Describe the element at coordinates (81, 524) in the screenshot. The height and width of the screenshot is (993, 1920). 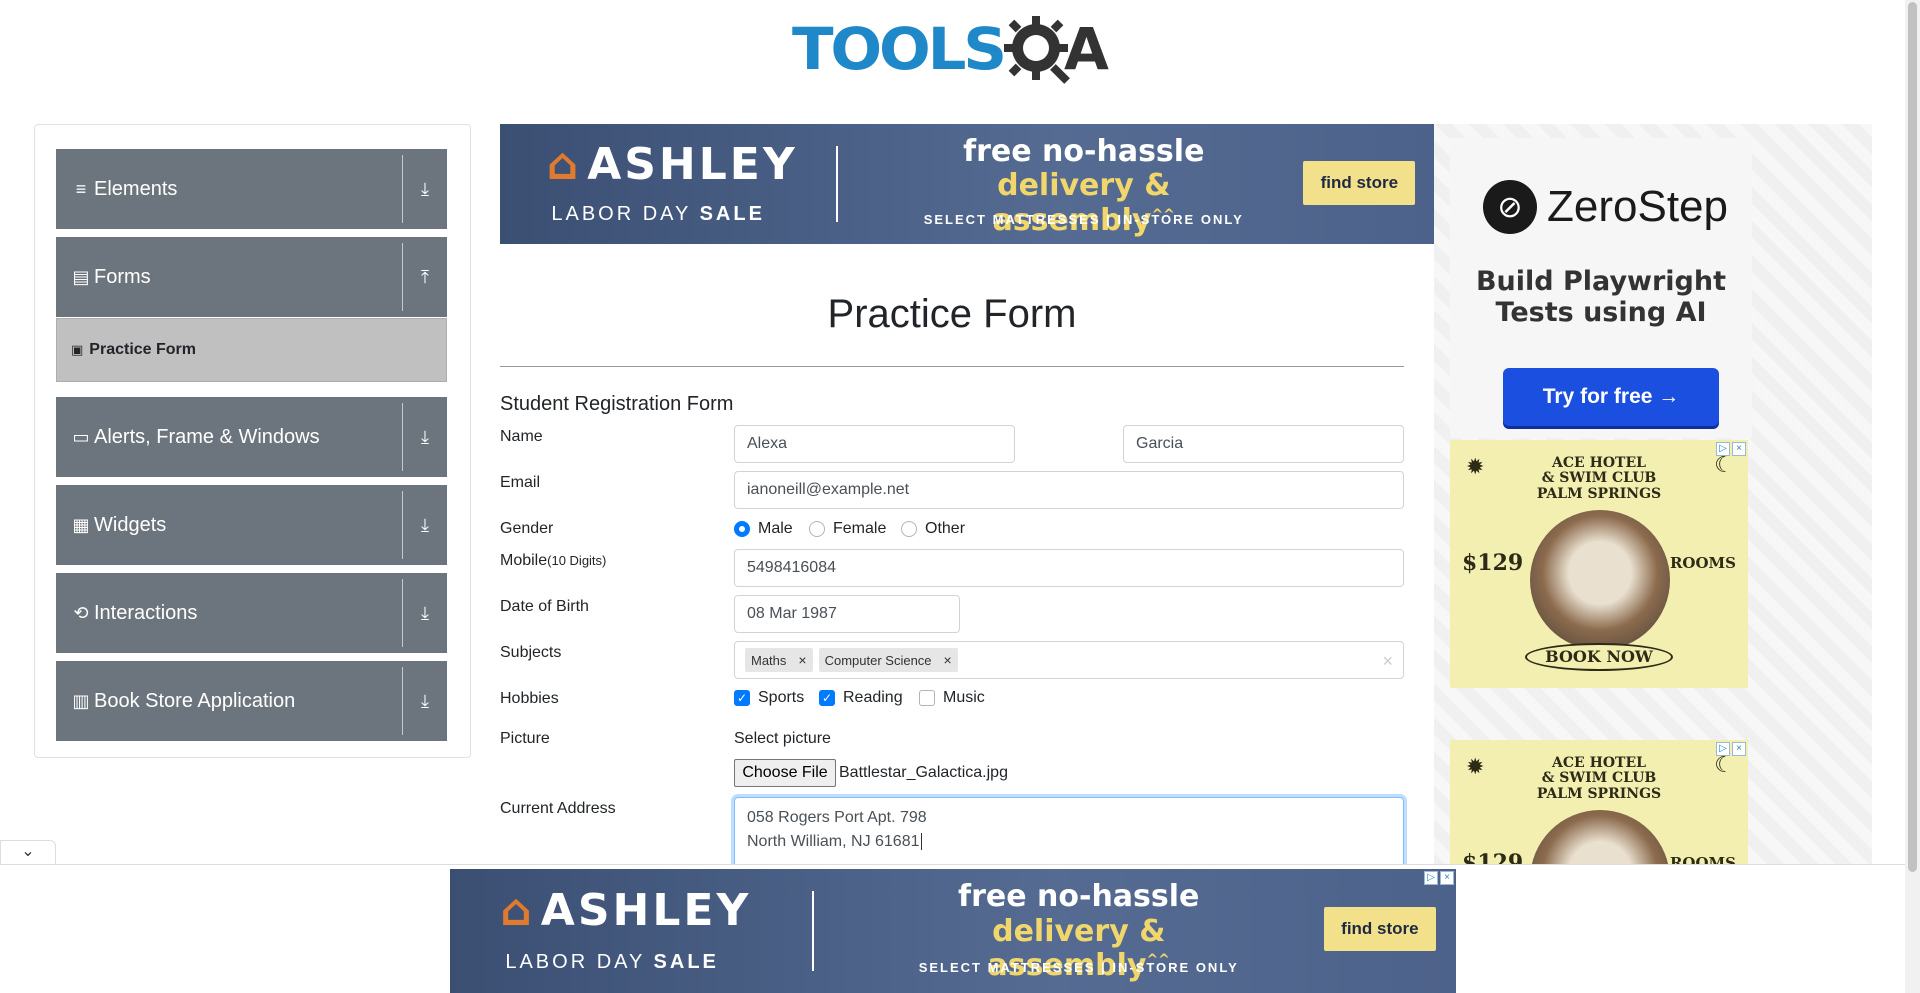
I see `widgets-icon: ▦` at that location.